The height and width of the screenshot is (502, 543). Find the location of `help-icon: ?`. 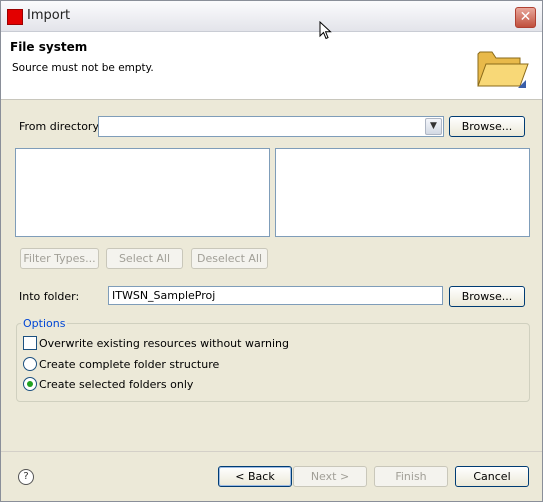

help-icon: ? is located at coordinates (26, 477).